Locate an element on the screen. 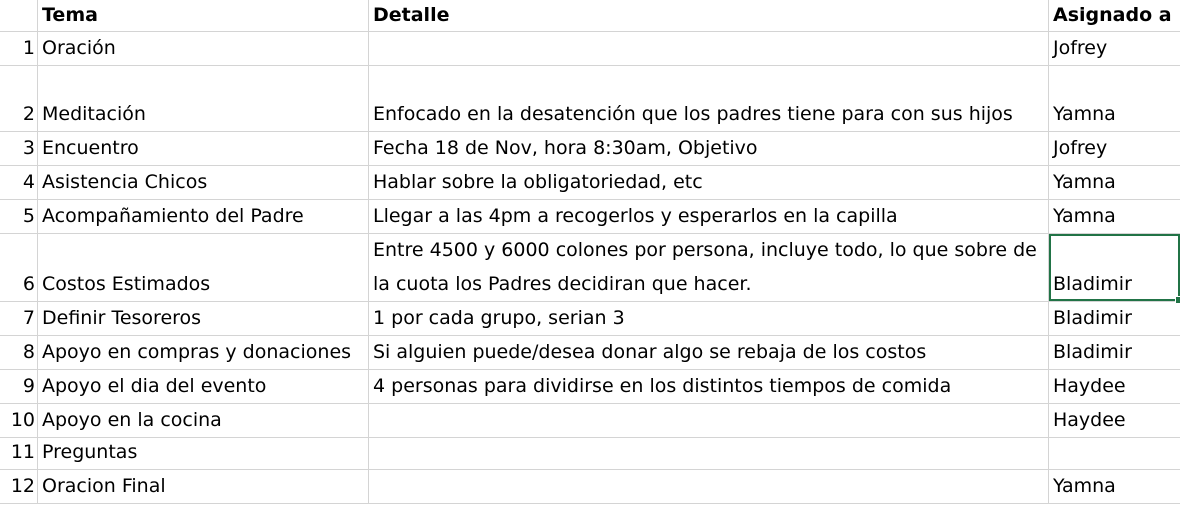 The height and width of the screenshot is (506, 1180). row-number-cell: 7 is located at coordinates (19, 318).